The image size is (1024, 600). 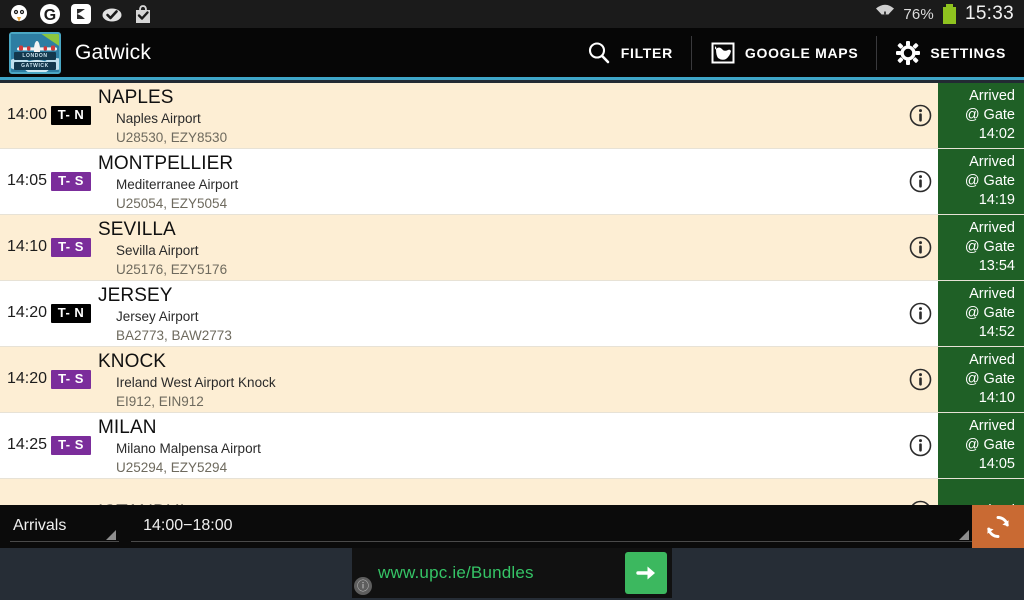 I want to click on status-time: 13:54, so click(x=996, y=266).